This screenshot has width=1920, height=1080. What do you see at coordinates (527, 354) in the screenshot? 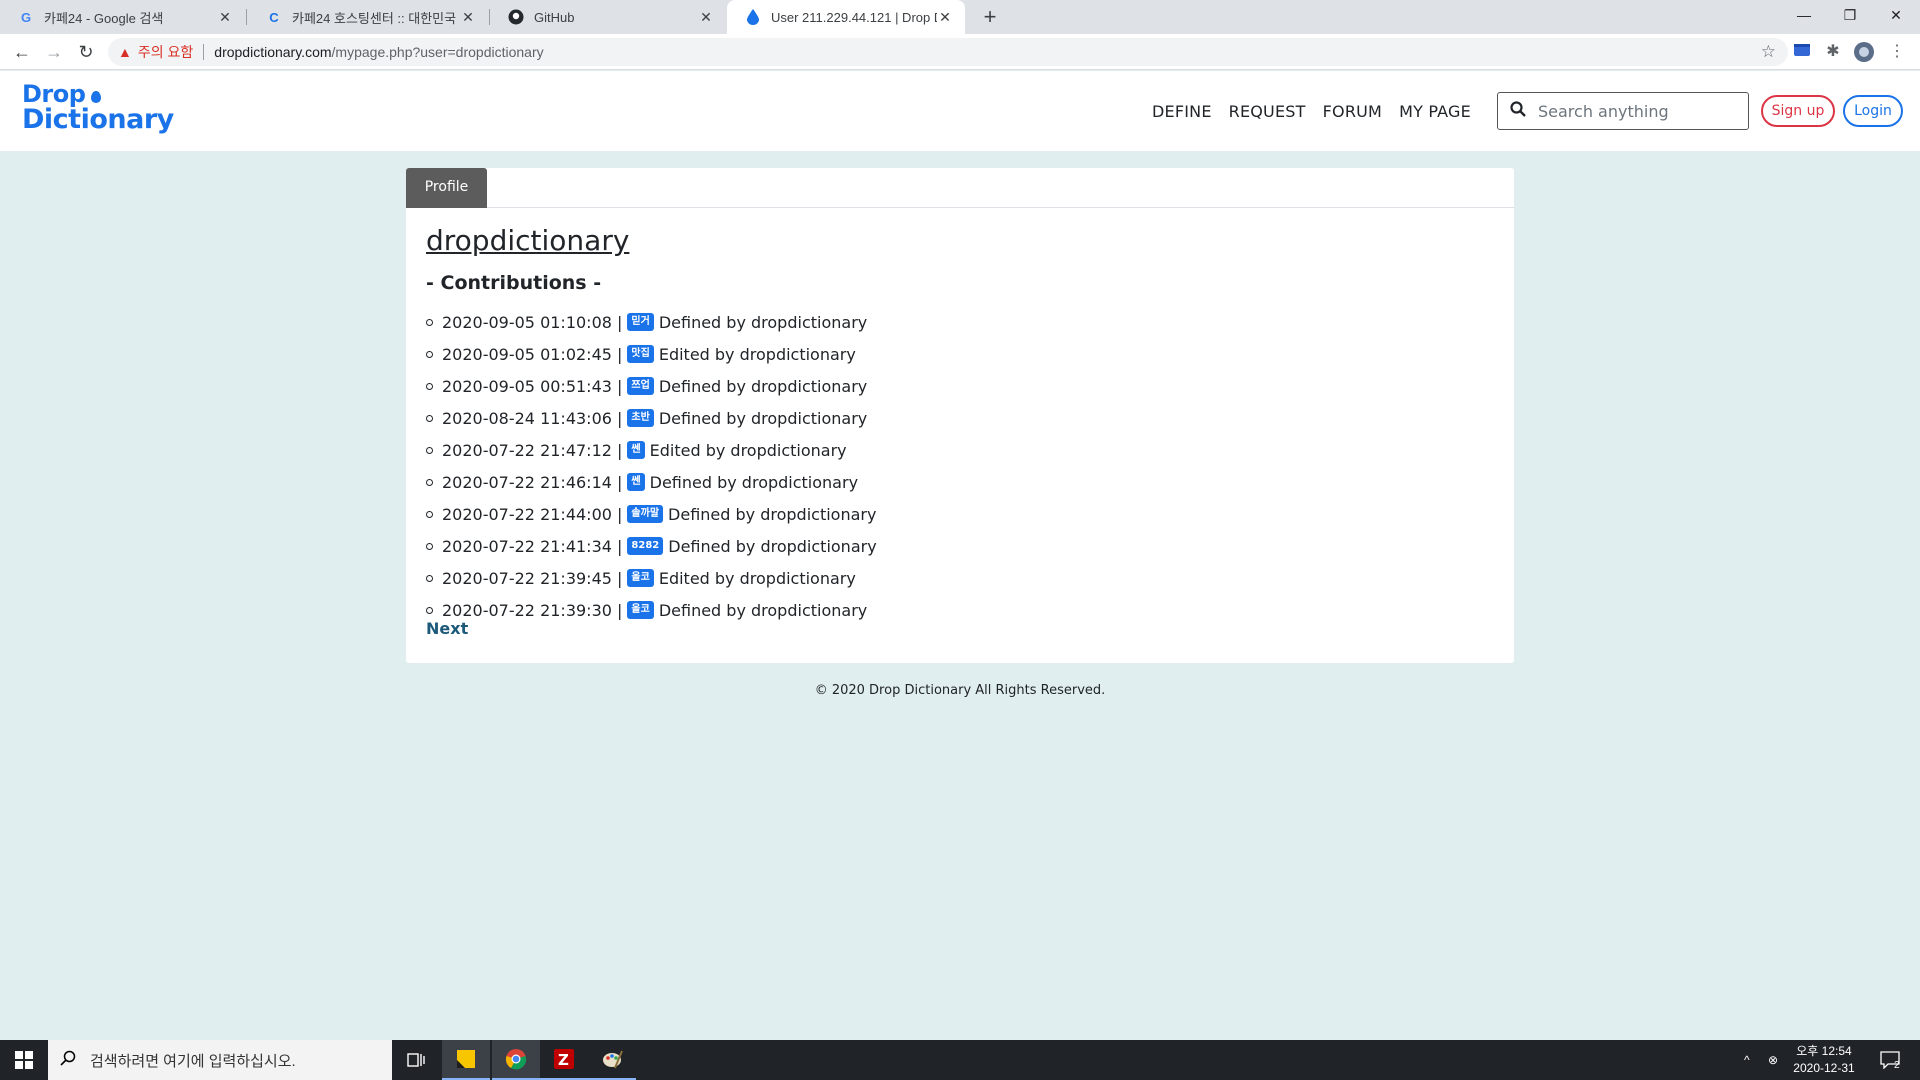
I see `contribution-timestamp: 2020-09-05 01:02:45` at bounding box center [527, 354].